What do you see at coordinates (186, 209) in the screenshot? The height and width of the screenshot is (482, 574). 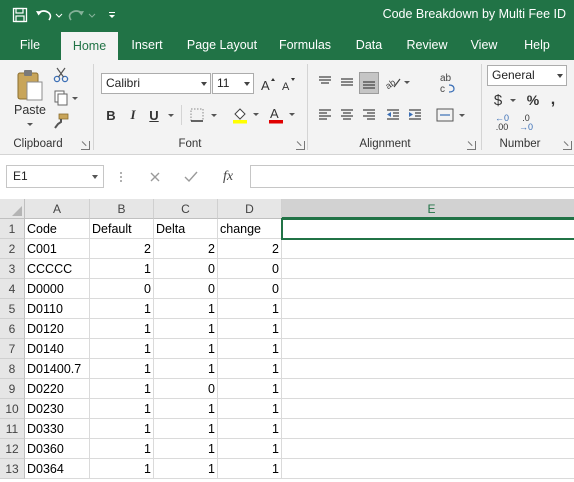 I see `column-header-c: C` at bounding box center [186, 209].